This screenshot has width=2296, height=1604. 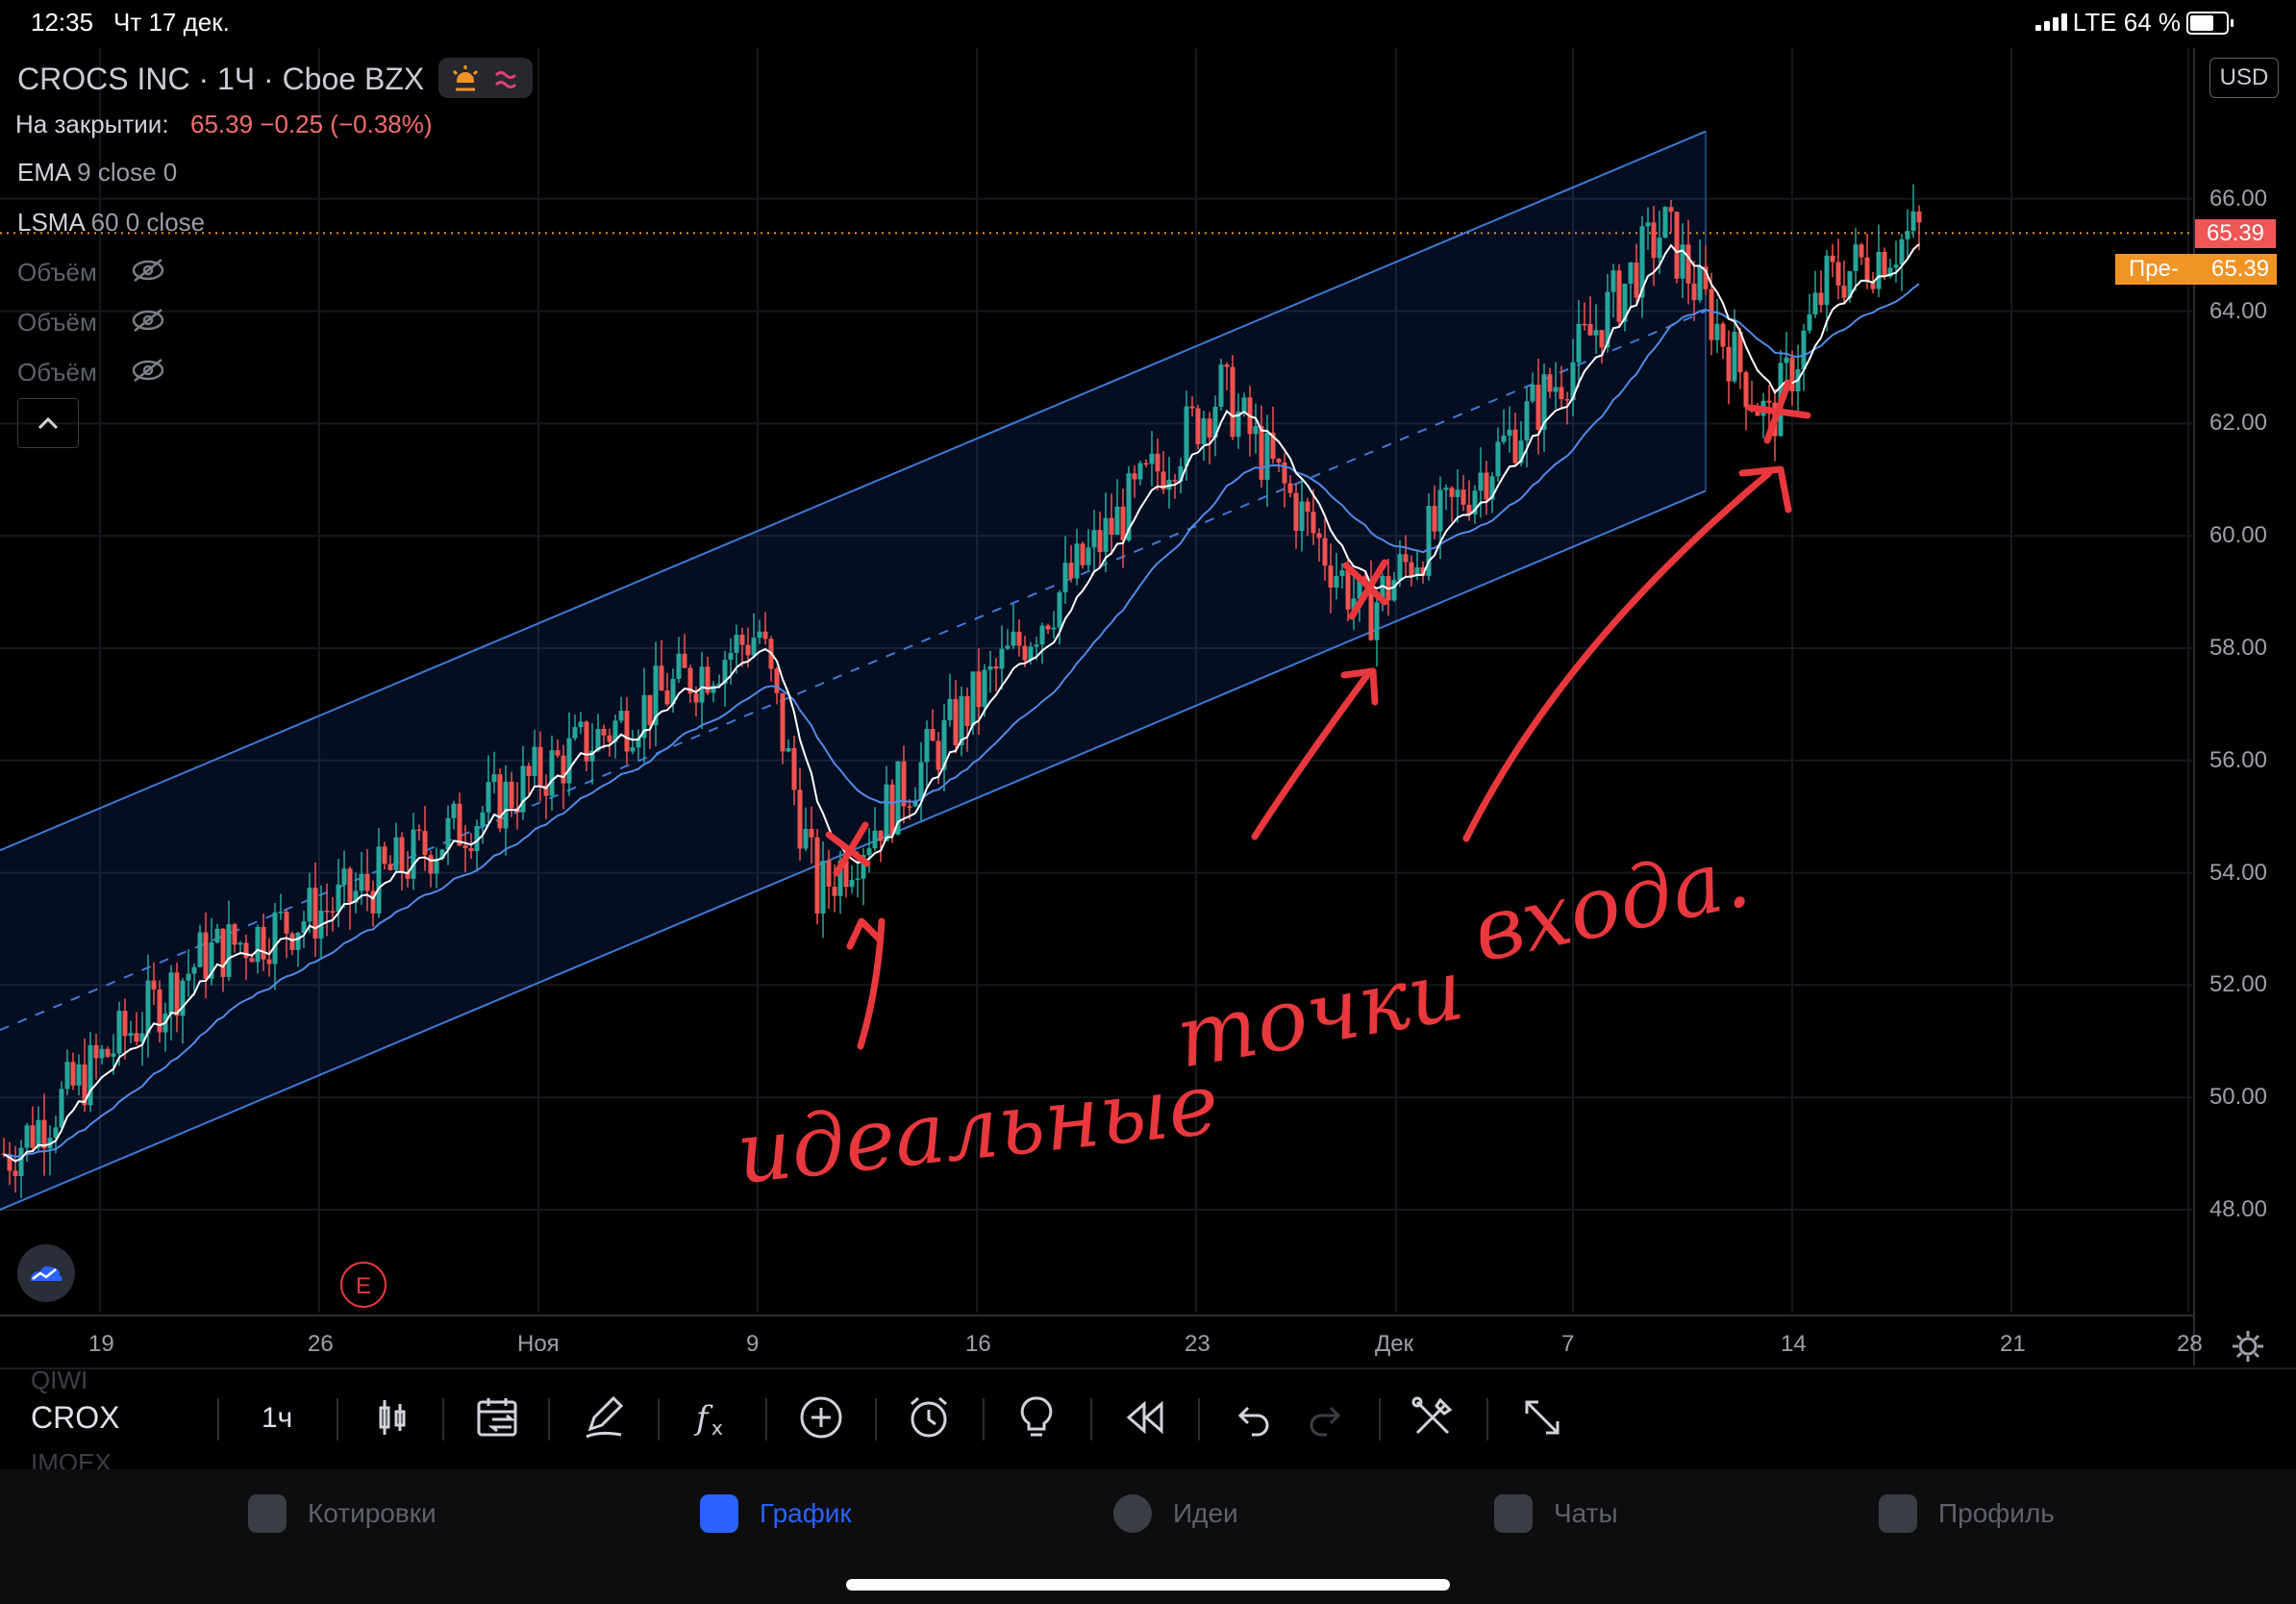 What do you see at coordinates (363, 1285) in the screenshot?
I see `earnings-marker: E` at bounding box center [363, 1285].